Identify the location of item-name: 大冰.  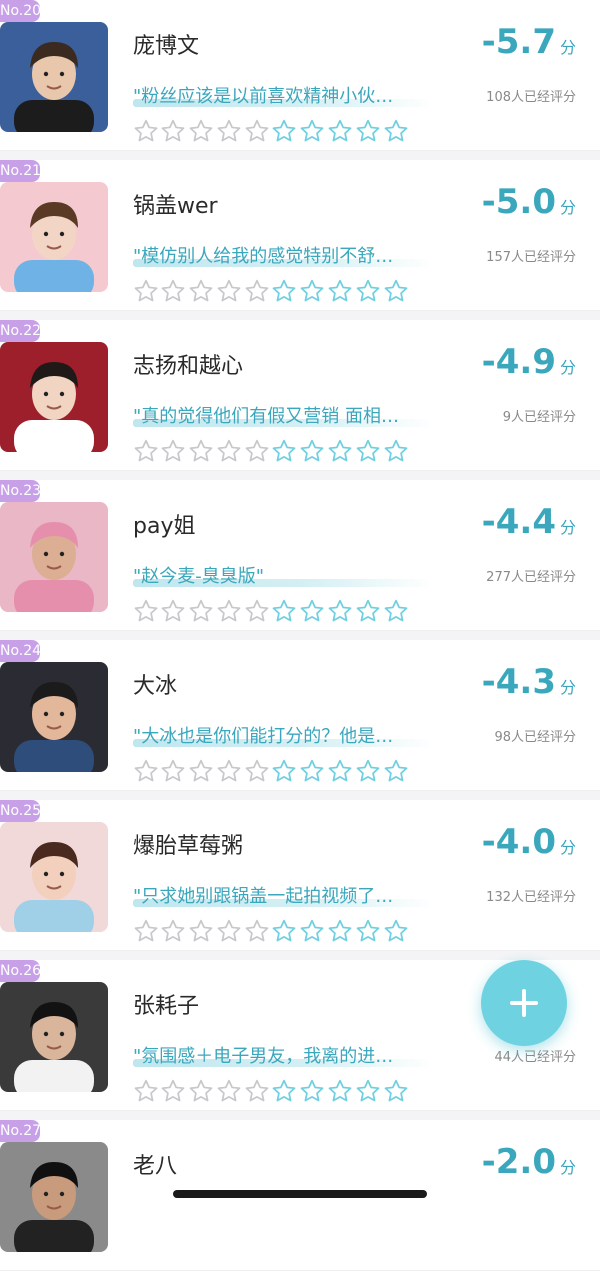
(155, 684).